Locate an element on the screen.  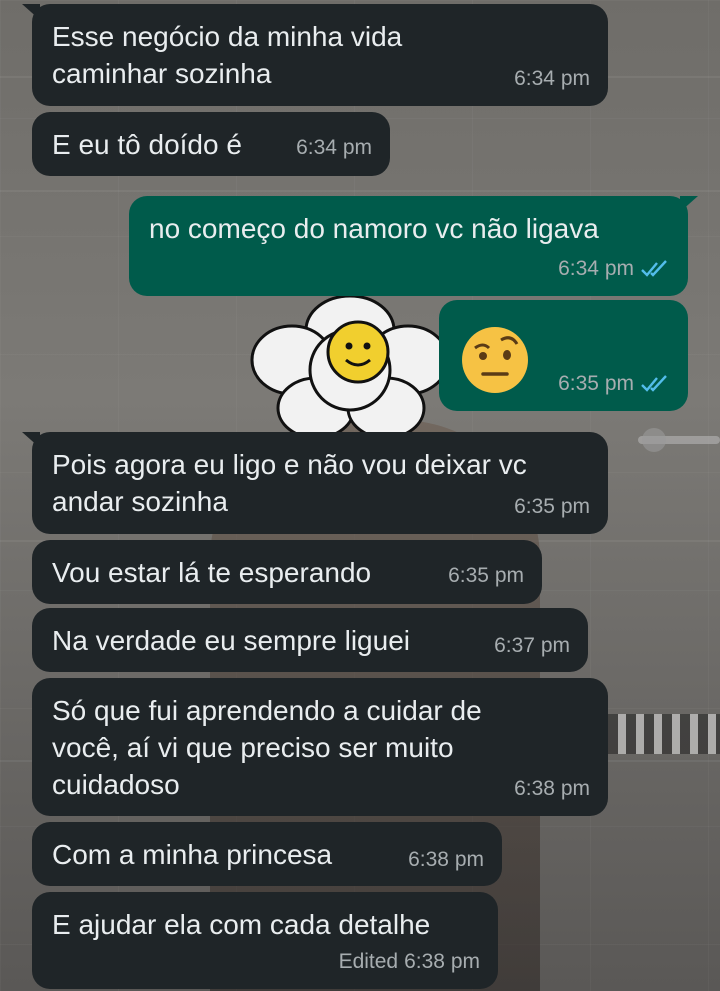
message-meta: 6:34 pm is located at coordinates (614, 268).